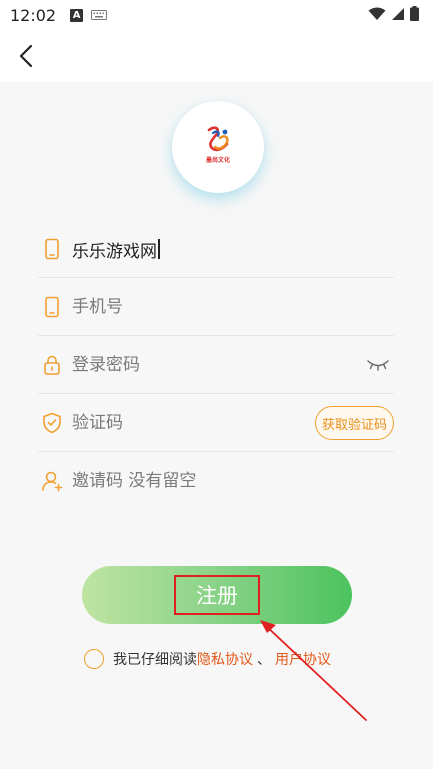 The height and width of the screenshot is (769, 433). What do you see at coordinates (77, 15) in the screenshot?
I see `notification-badge: A` at bounding box center [77, 15].